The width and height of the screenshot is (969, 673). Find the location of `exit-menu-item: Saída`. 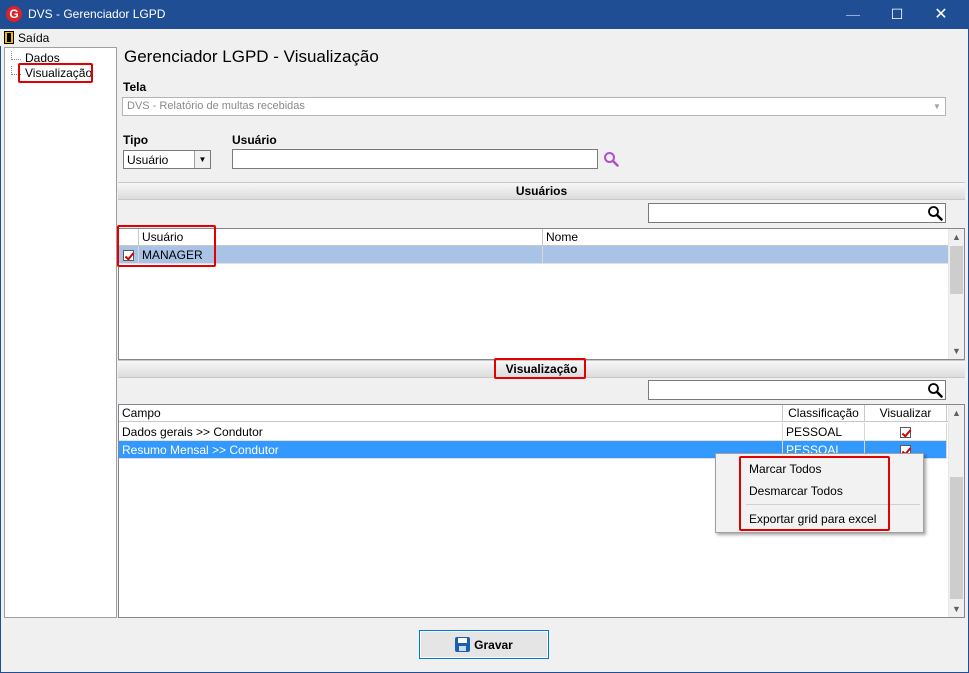

exit-menu-item: Saída is located at coordinates (26, 37).